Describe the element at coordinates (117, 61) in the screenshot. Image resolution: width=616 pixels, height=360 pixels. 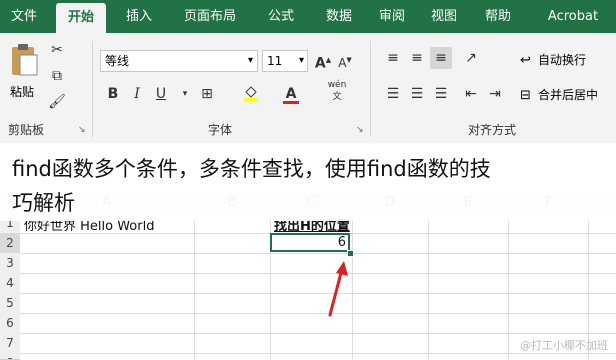
I see `font-name-value: 等线` at that location.